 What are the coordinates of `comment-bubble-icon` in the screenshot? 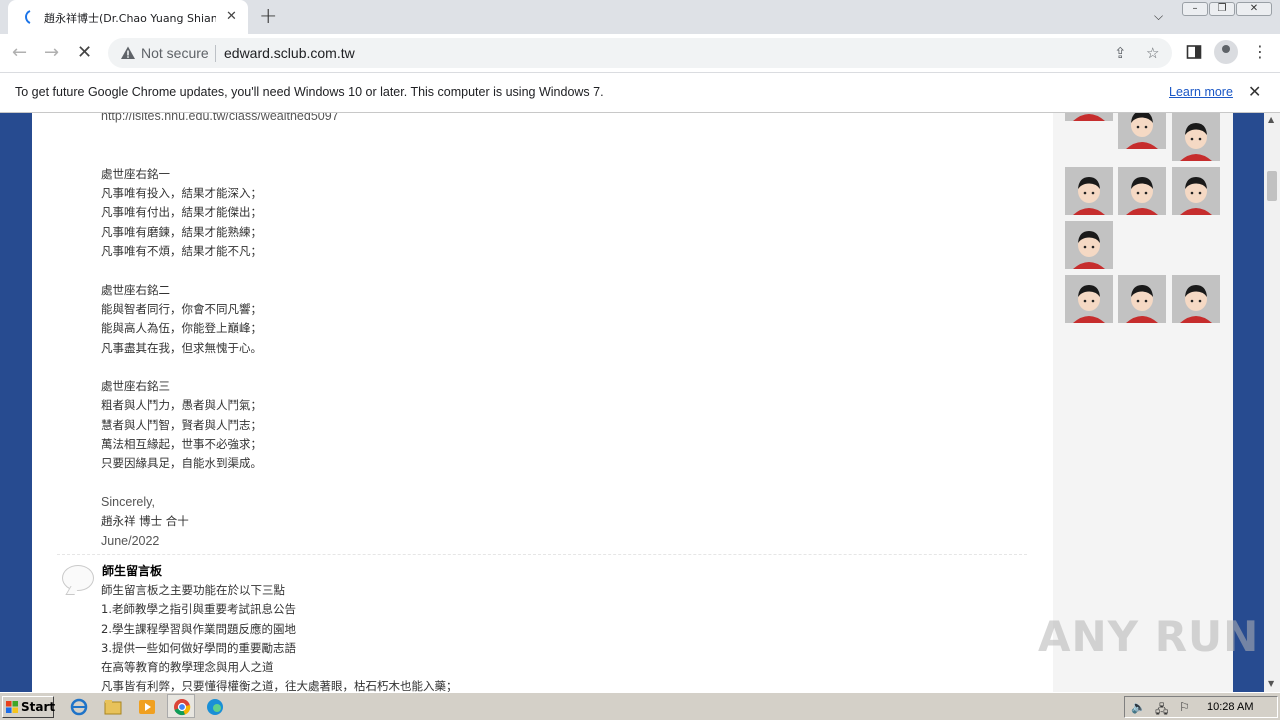 It's located at (78, 578).